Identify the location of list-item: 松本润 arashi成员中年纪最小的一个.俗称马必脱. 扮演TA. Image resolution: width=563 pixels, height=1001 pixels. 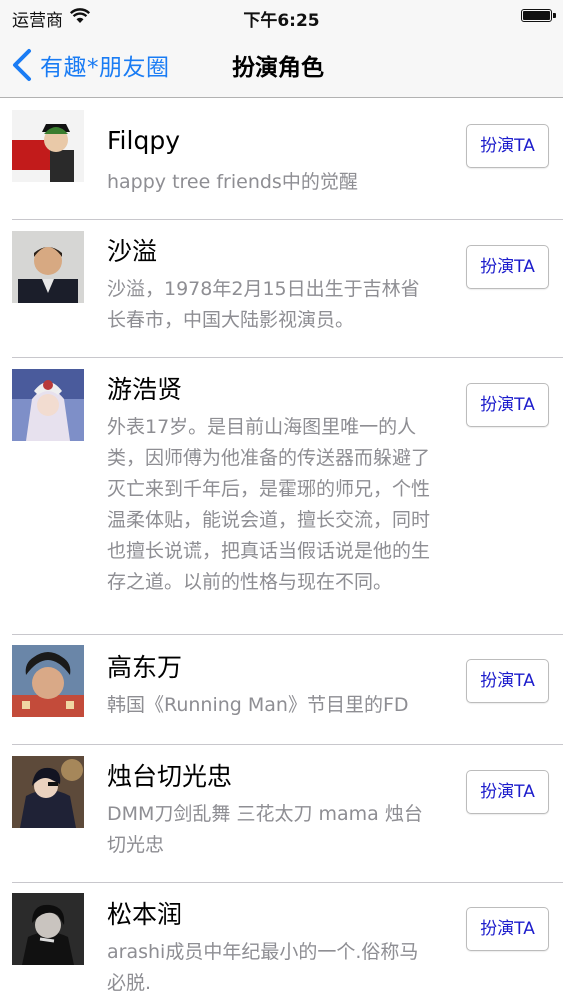
(281, 942).